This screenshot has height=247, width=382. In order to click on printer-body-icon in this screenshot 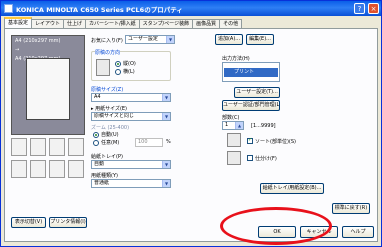, I will do `click(19, 147)`.